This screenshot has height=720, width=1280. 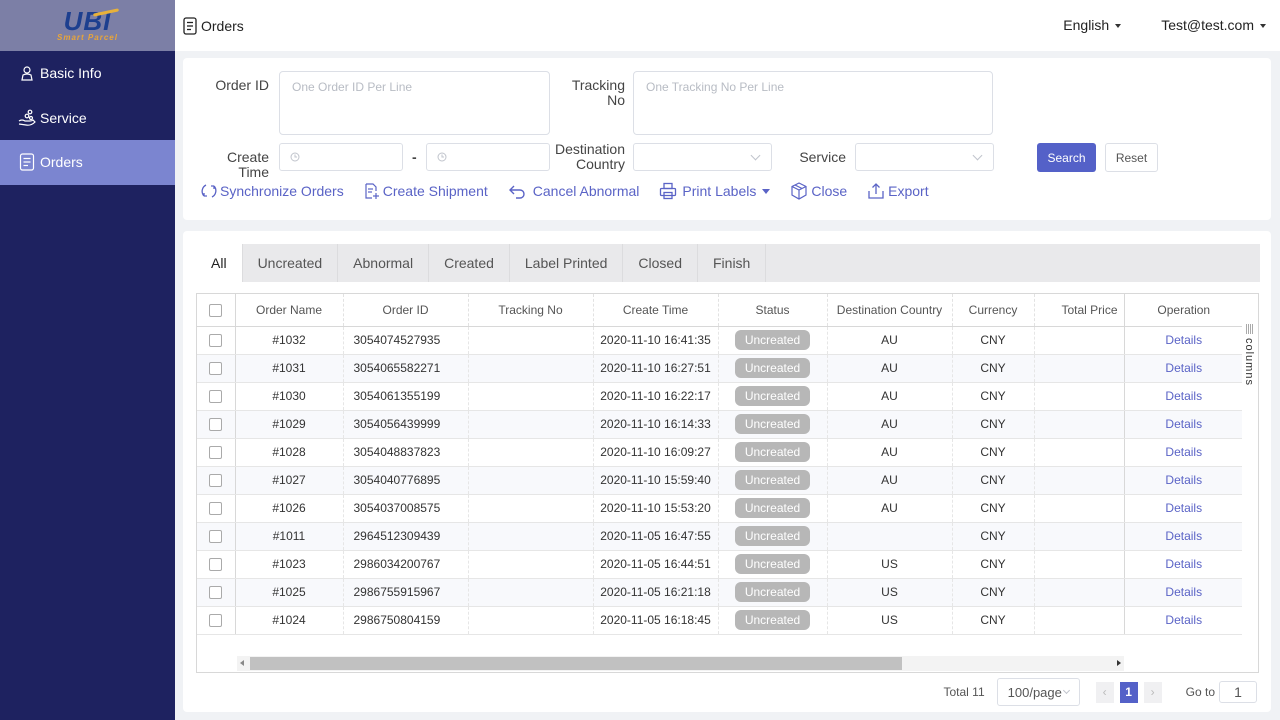 What do you see at coordinates (531, 310) in the screenshot?
I see `column-header-tracking-no: Tracking No` at bounding box center [531, 310].